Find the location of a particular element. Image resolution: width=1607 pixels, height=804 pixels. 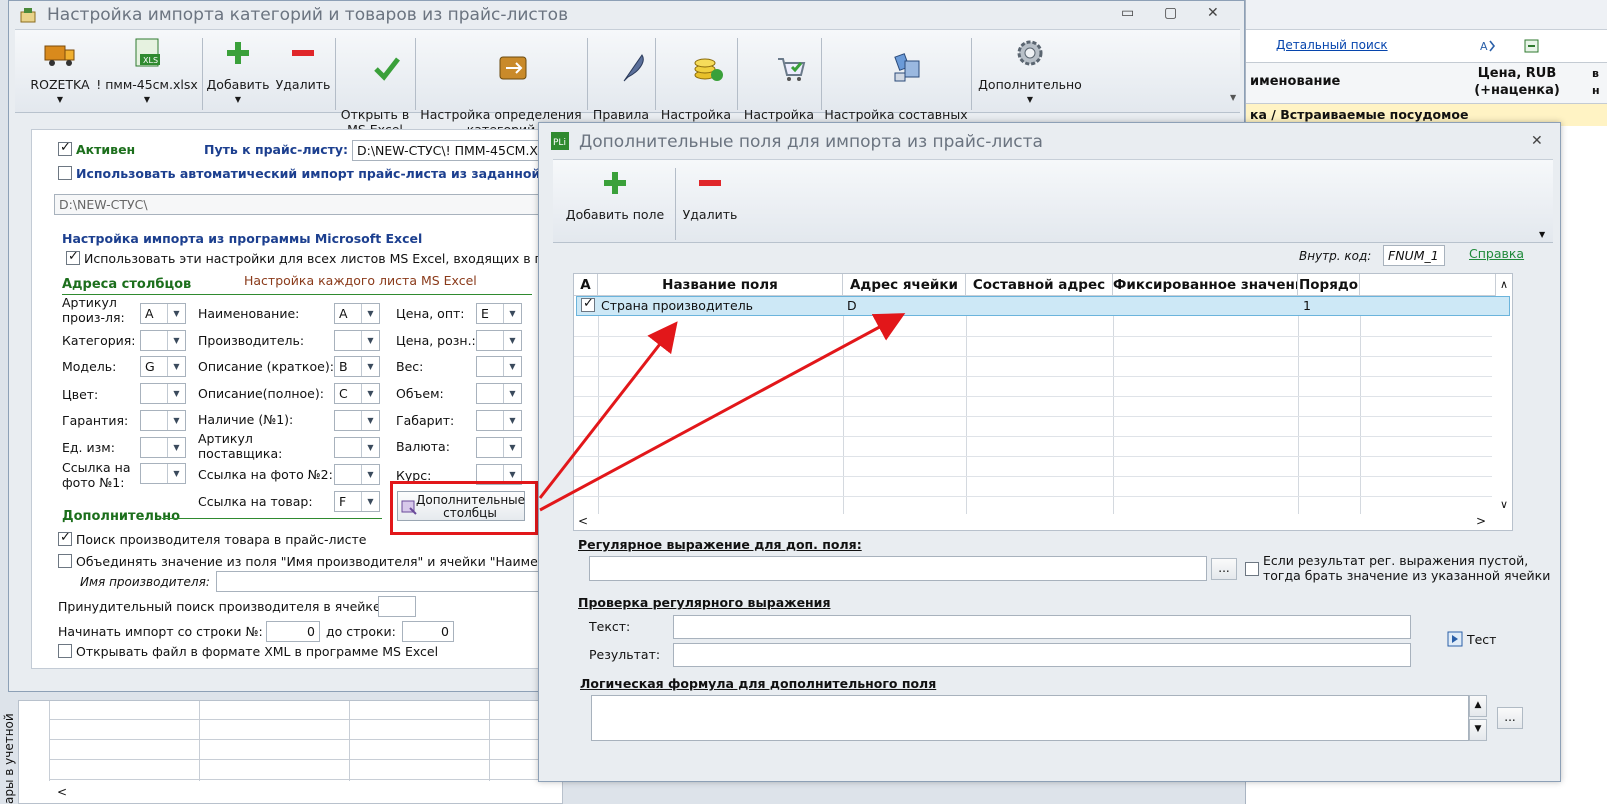

to-row-input: 0 is located at coordinates (428, 631).